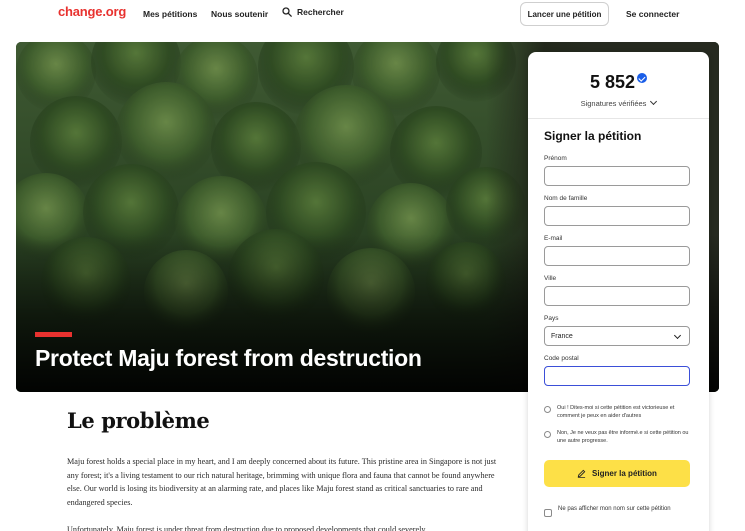 The image size is (745, 531). What do you see at coordinates (562, 336) in the screenshot?
I see `country-select-value: France` at bounding box center [562, 336].